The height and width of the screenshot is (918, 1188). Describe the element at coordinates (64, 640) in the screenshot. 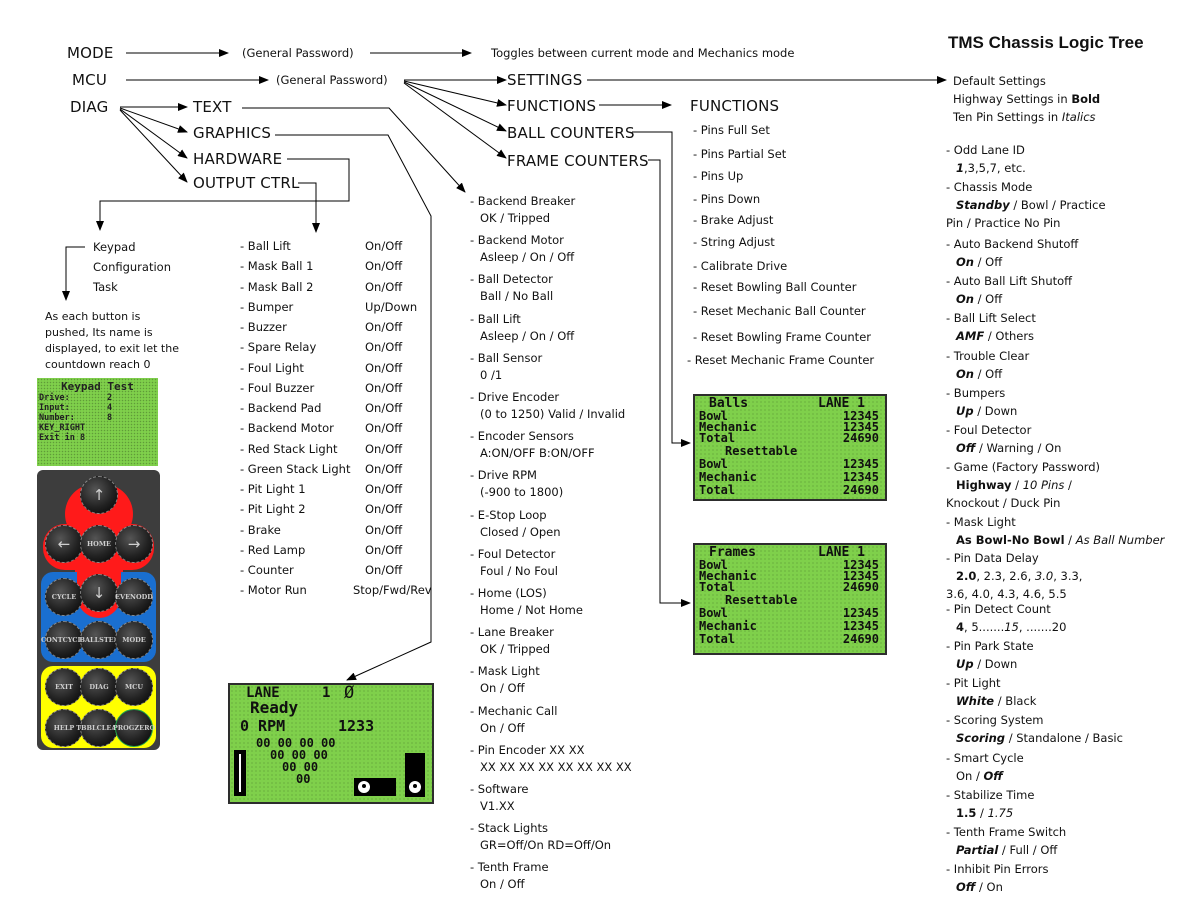

I see `cont-cycle-button: CONT CYCLE` at that location.